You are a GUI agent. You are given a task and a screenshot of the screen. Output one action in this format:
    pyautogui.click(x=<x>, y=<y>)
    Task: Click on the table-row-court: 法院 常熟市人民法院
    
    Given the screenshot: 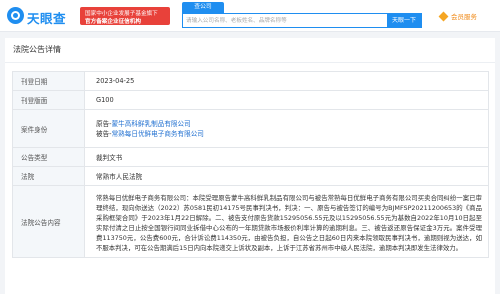 What is the action you would take?
    pyautogui.click(x=250, y=176)
    